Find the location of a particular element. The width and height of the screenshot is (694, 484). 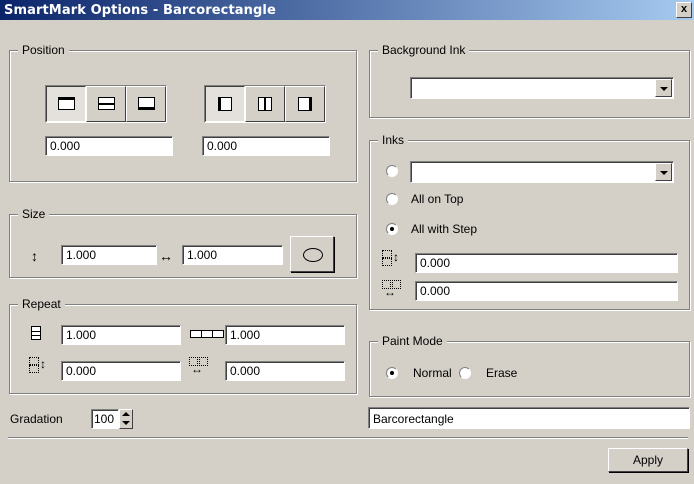

align-center-line is located at coordinates (265, 104).